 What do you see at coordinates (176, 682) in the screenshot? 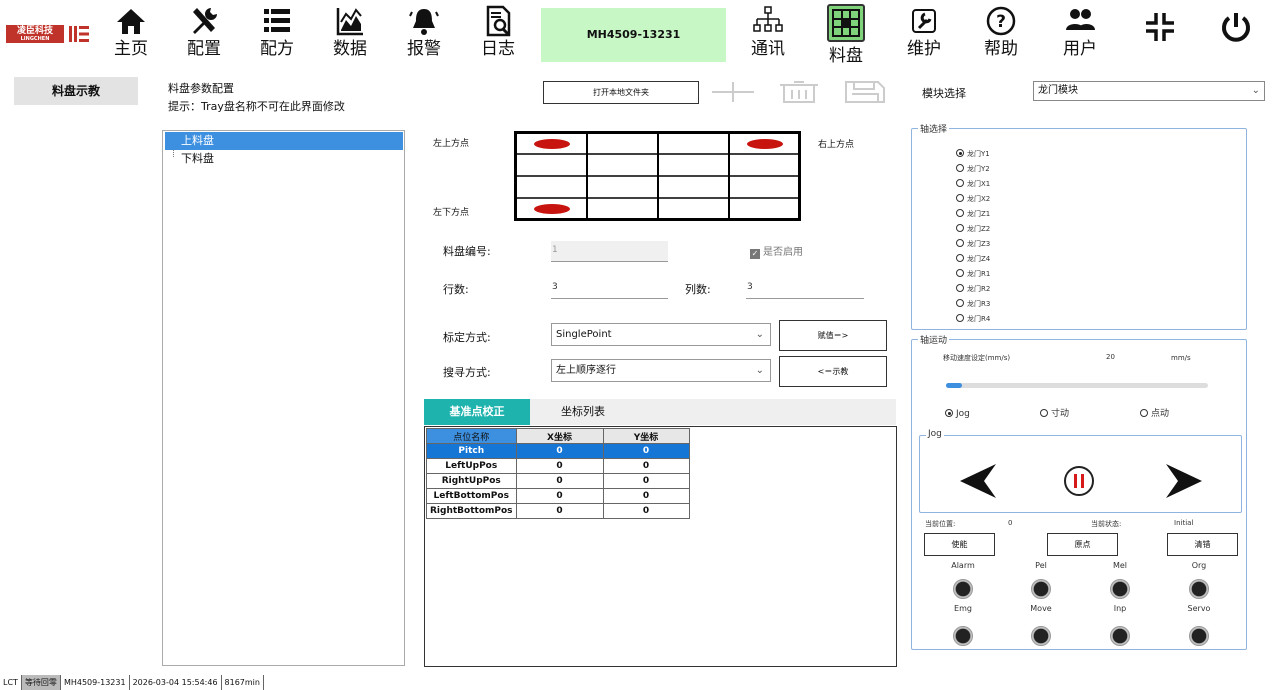
I see `status-time: 2026-03-04 15:54:46` at bounding box center [176, 682].